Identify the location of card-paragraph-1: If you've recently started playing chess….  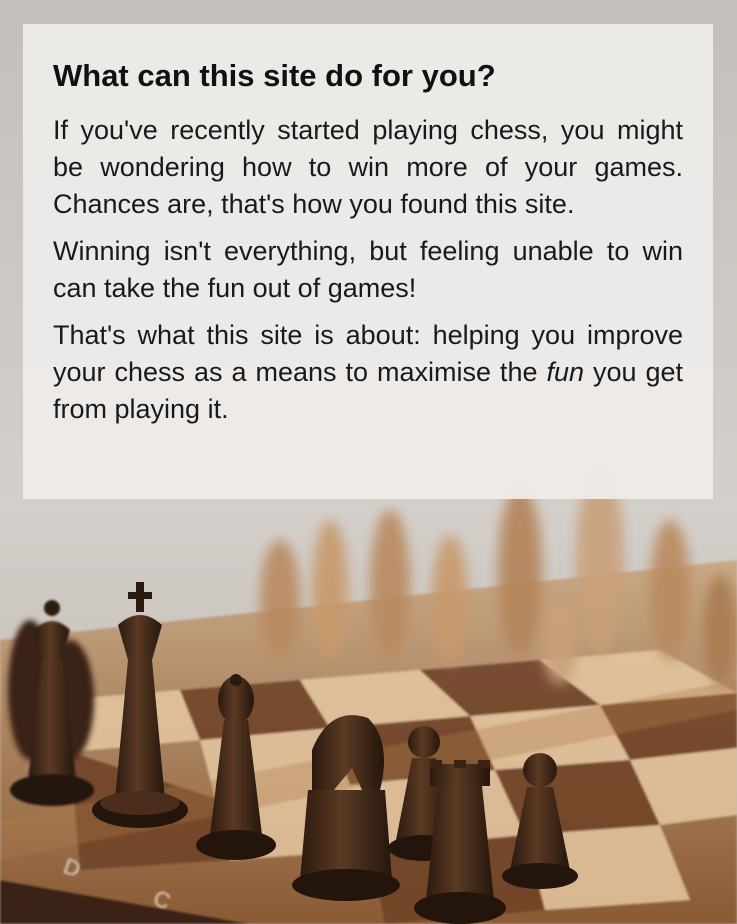
(368, 167).